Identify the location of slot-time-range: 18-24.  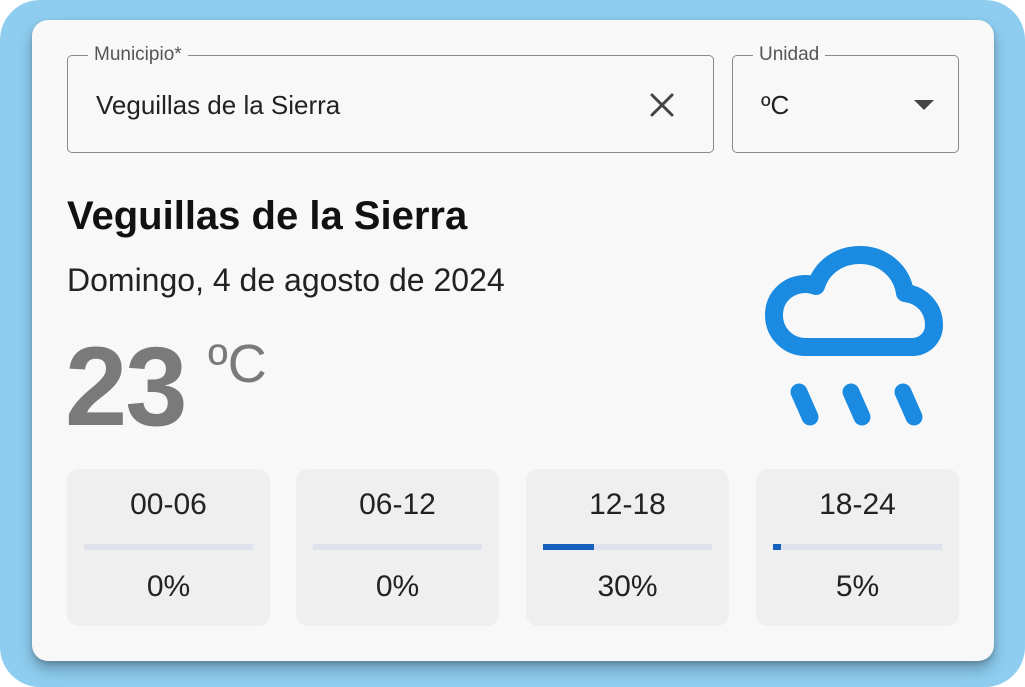
(857, 504).